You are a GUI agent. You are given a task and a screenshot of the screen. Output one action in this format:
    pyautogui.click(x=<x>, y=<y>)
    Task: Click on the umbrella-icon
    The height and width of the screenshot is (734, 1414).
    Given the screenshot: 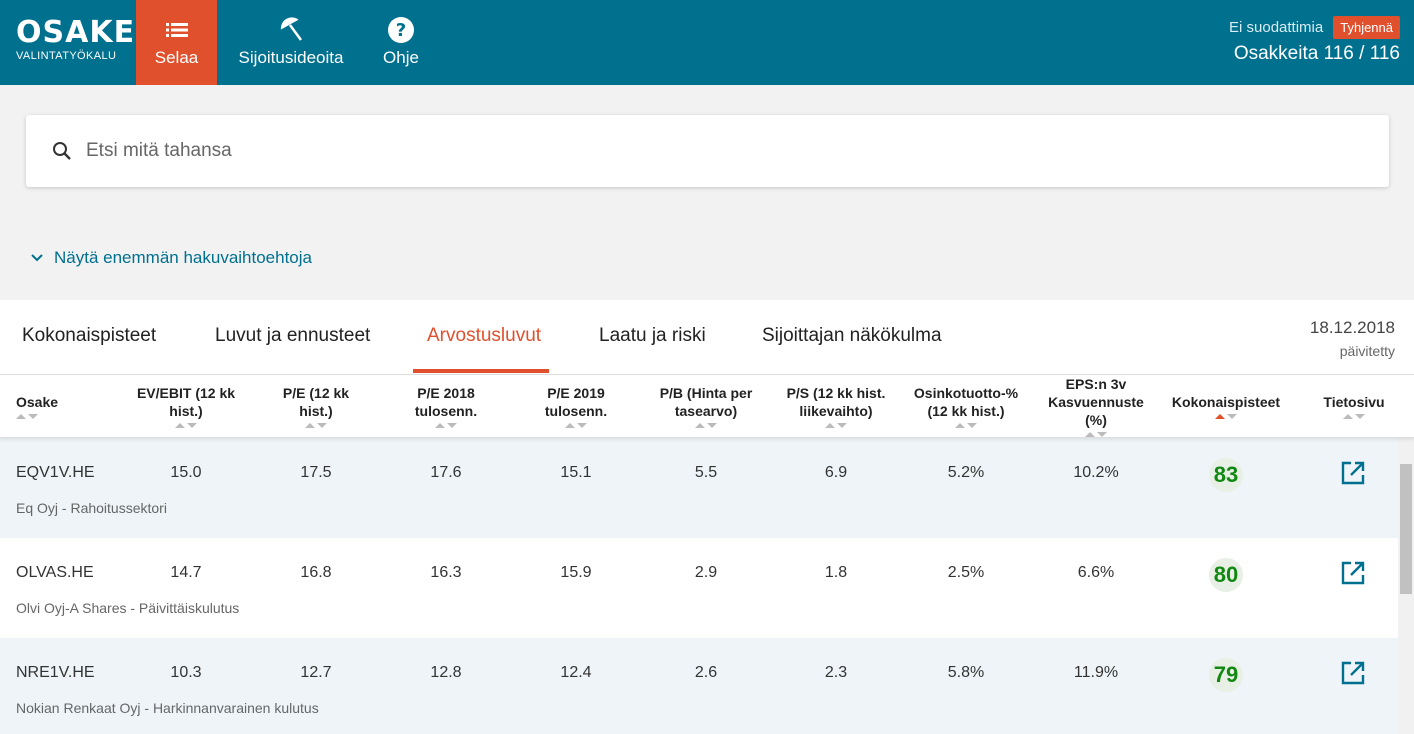 What is the action you would take?
    pyautogui.click(x=291, y=29)
    